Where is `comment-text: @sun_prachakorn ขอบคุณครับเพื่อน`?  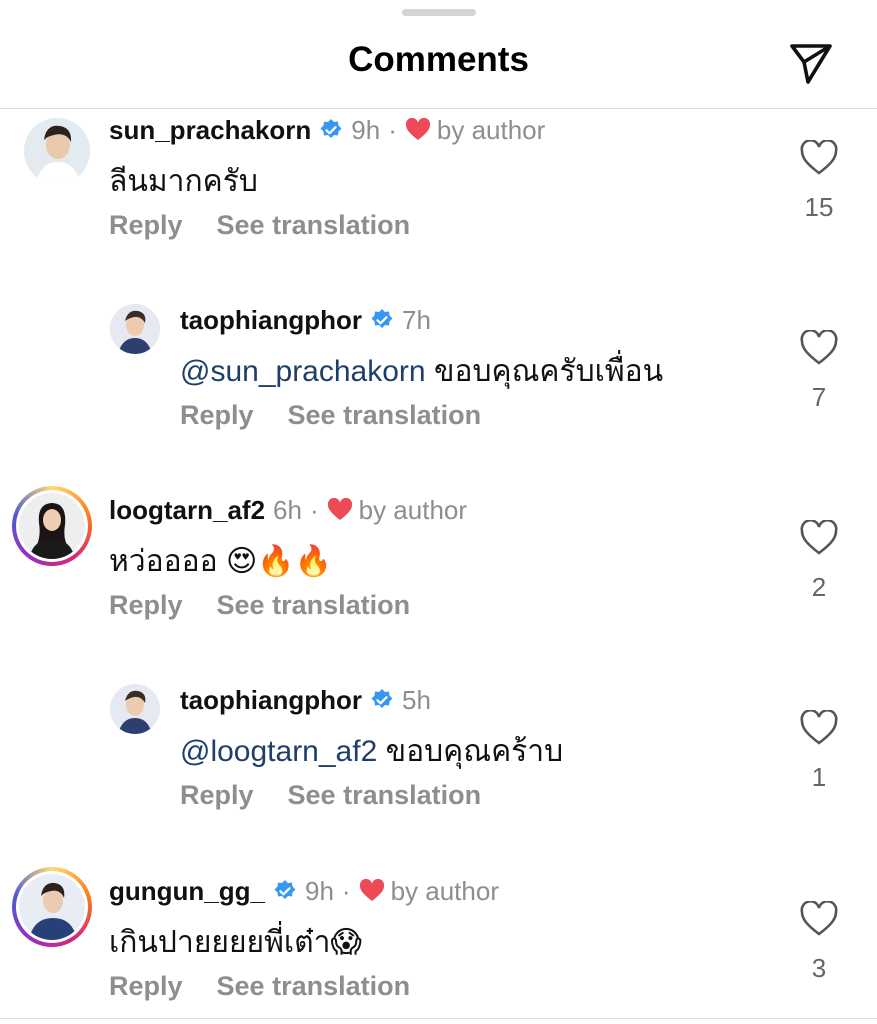 comment-text: @sun_prachakorn ขอบคุณครับเพื่อน is located at coordinates (421, 371).